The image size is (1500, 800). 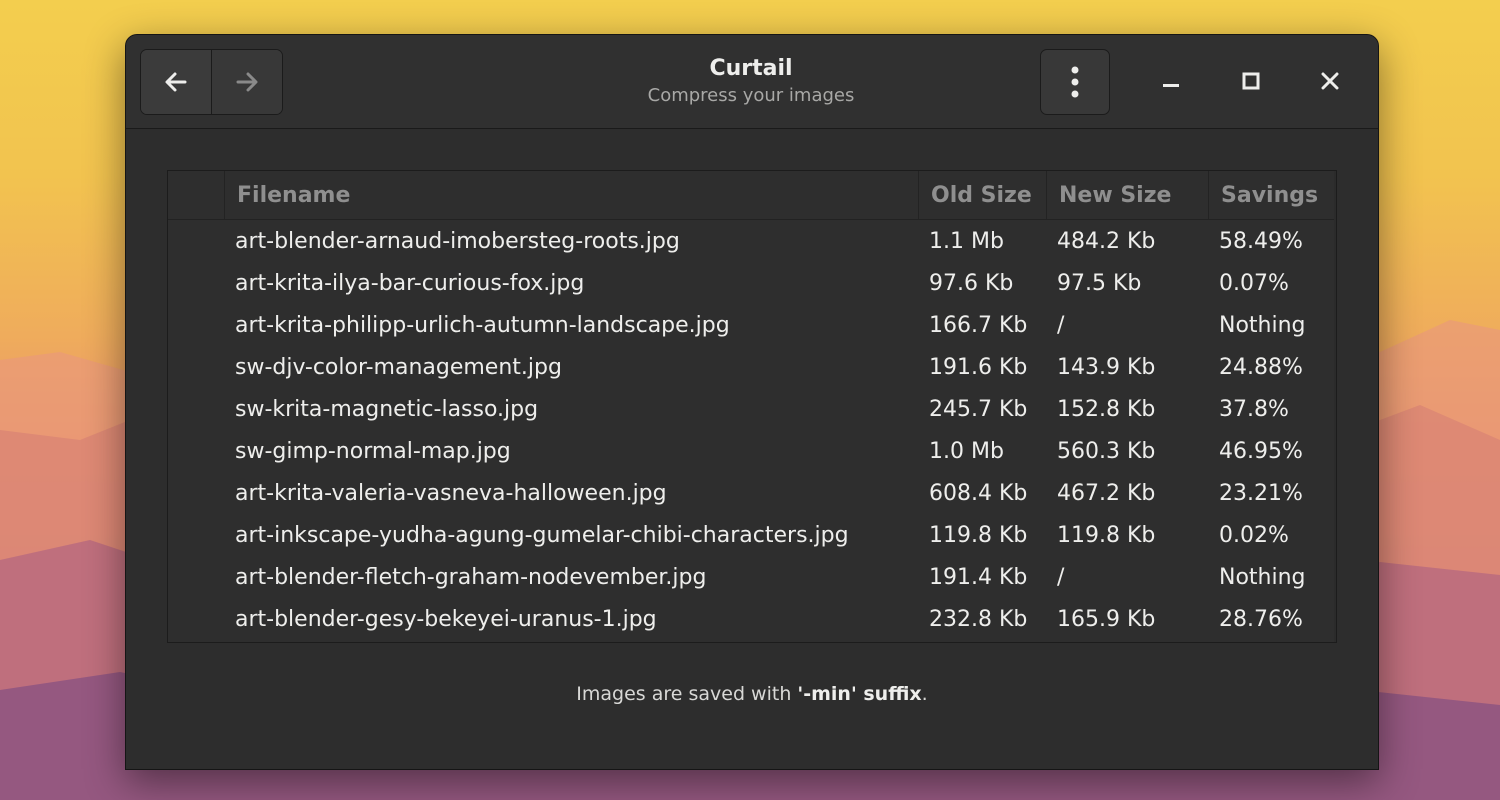 I want to click on new-size-cell: 152.8 Kb, so click(x=1106, y=409).